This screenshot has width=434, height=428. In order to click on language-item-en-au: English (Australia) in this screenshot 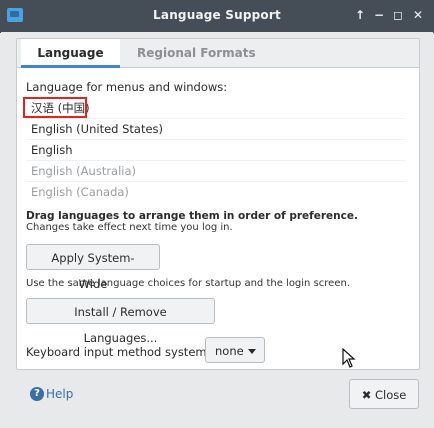, I will do `click(216, 170)`.